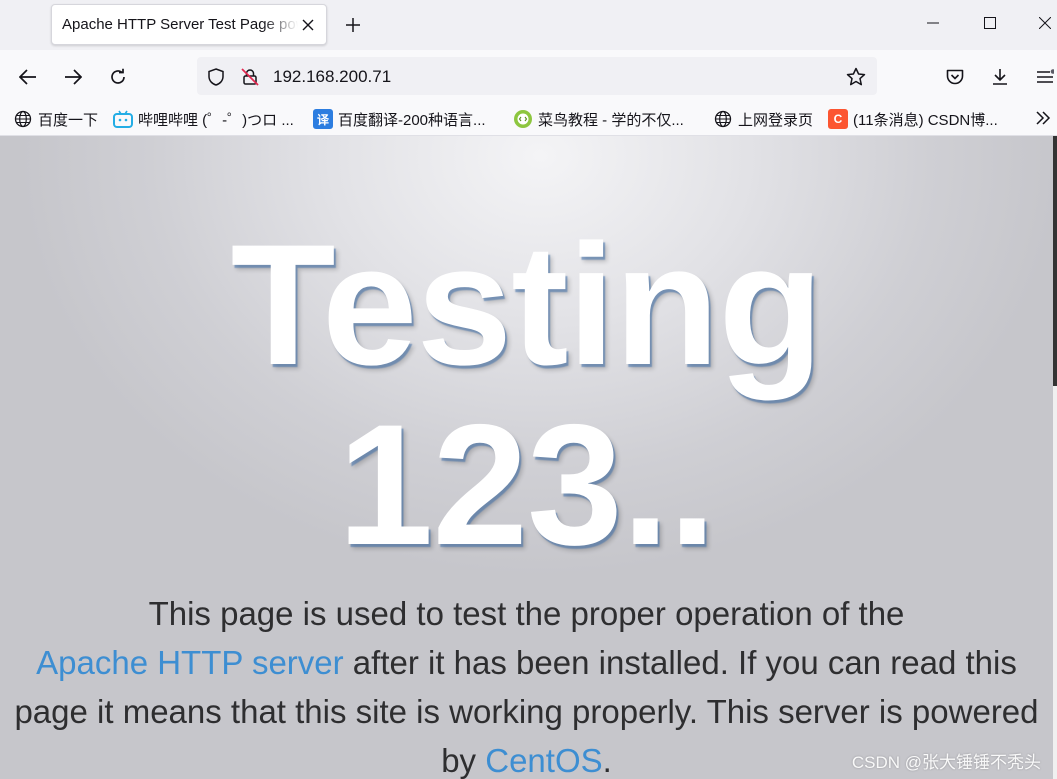  What do you see at coordinates (946, 762) in the screenshot?
I see `csdn-watermark: CSDN @张大锤锤不秃头` at bounding box center [946, 762].